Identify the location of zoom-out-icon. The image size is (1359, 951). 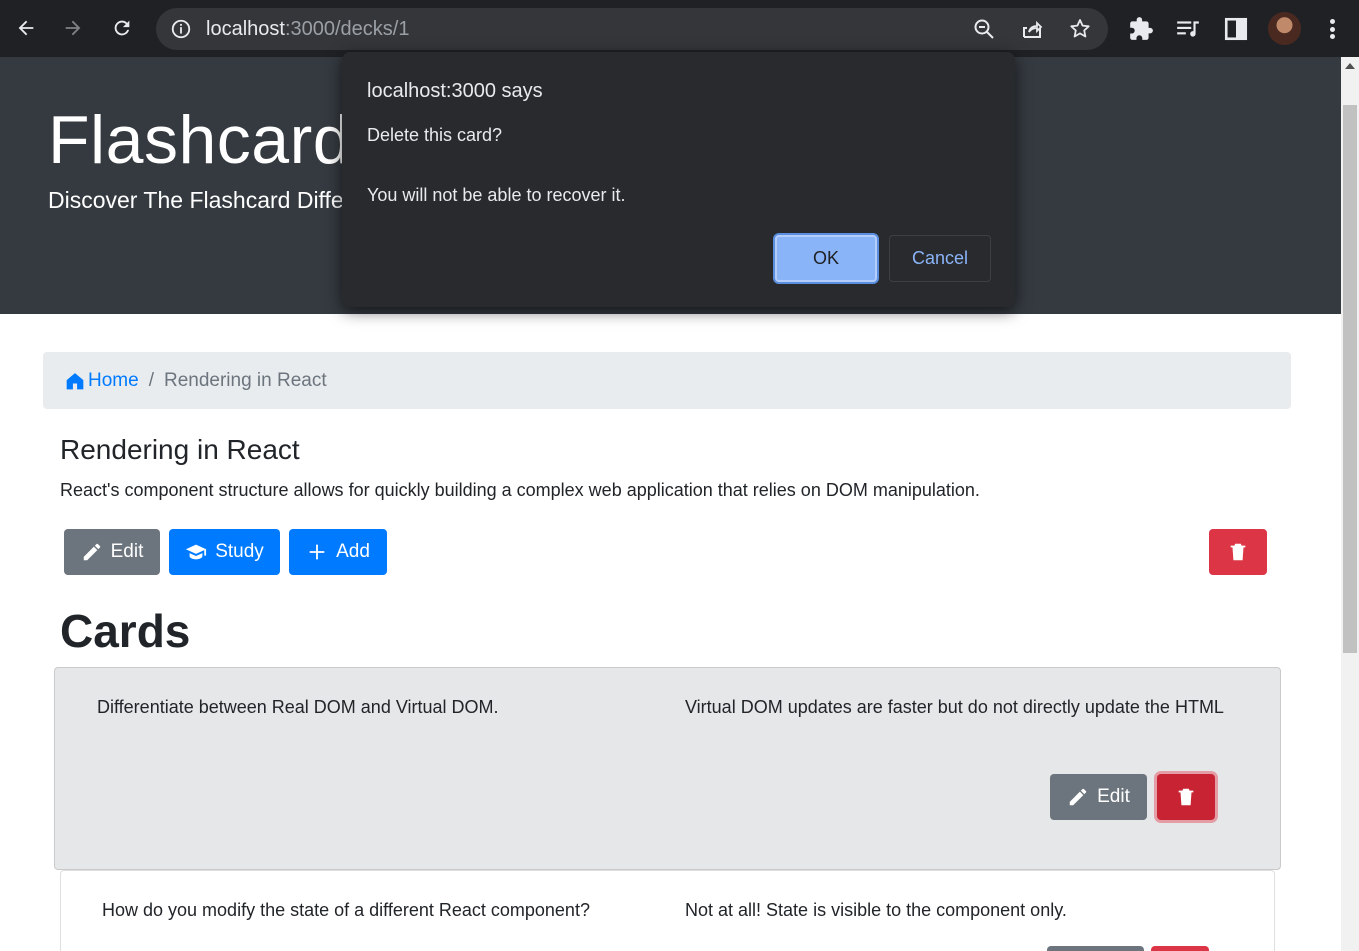
(984, 29).